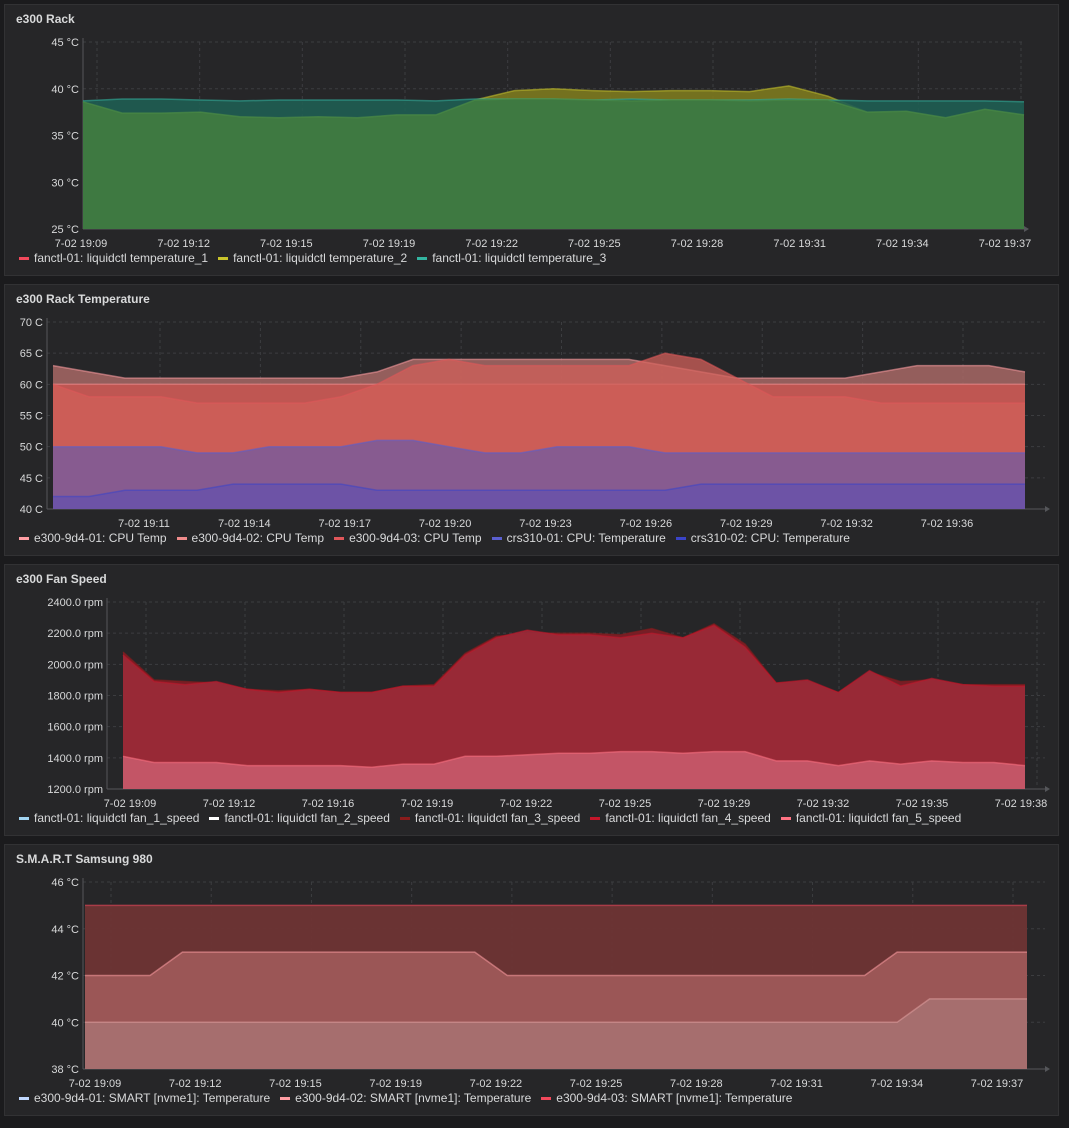 This screenshot has height=1128, width=1069. What do you see at coordinates (65, 977) in the screenshot?
I see `y-tick-label: 42 °C` at bounding box center [65, 977].